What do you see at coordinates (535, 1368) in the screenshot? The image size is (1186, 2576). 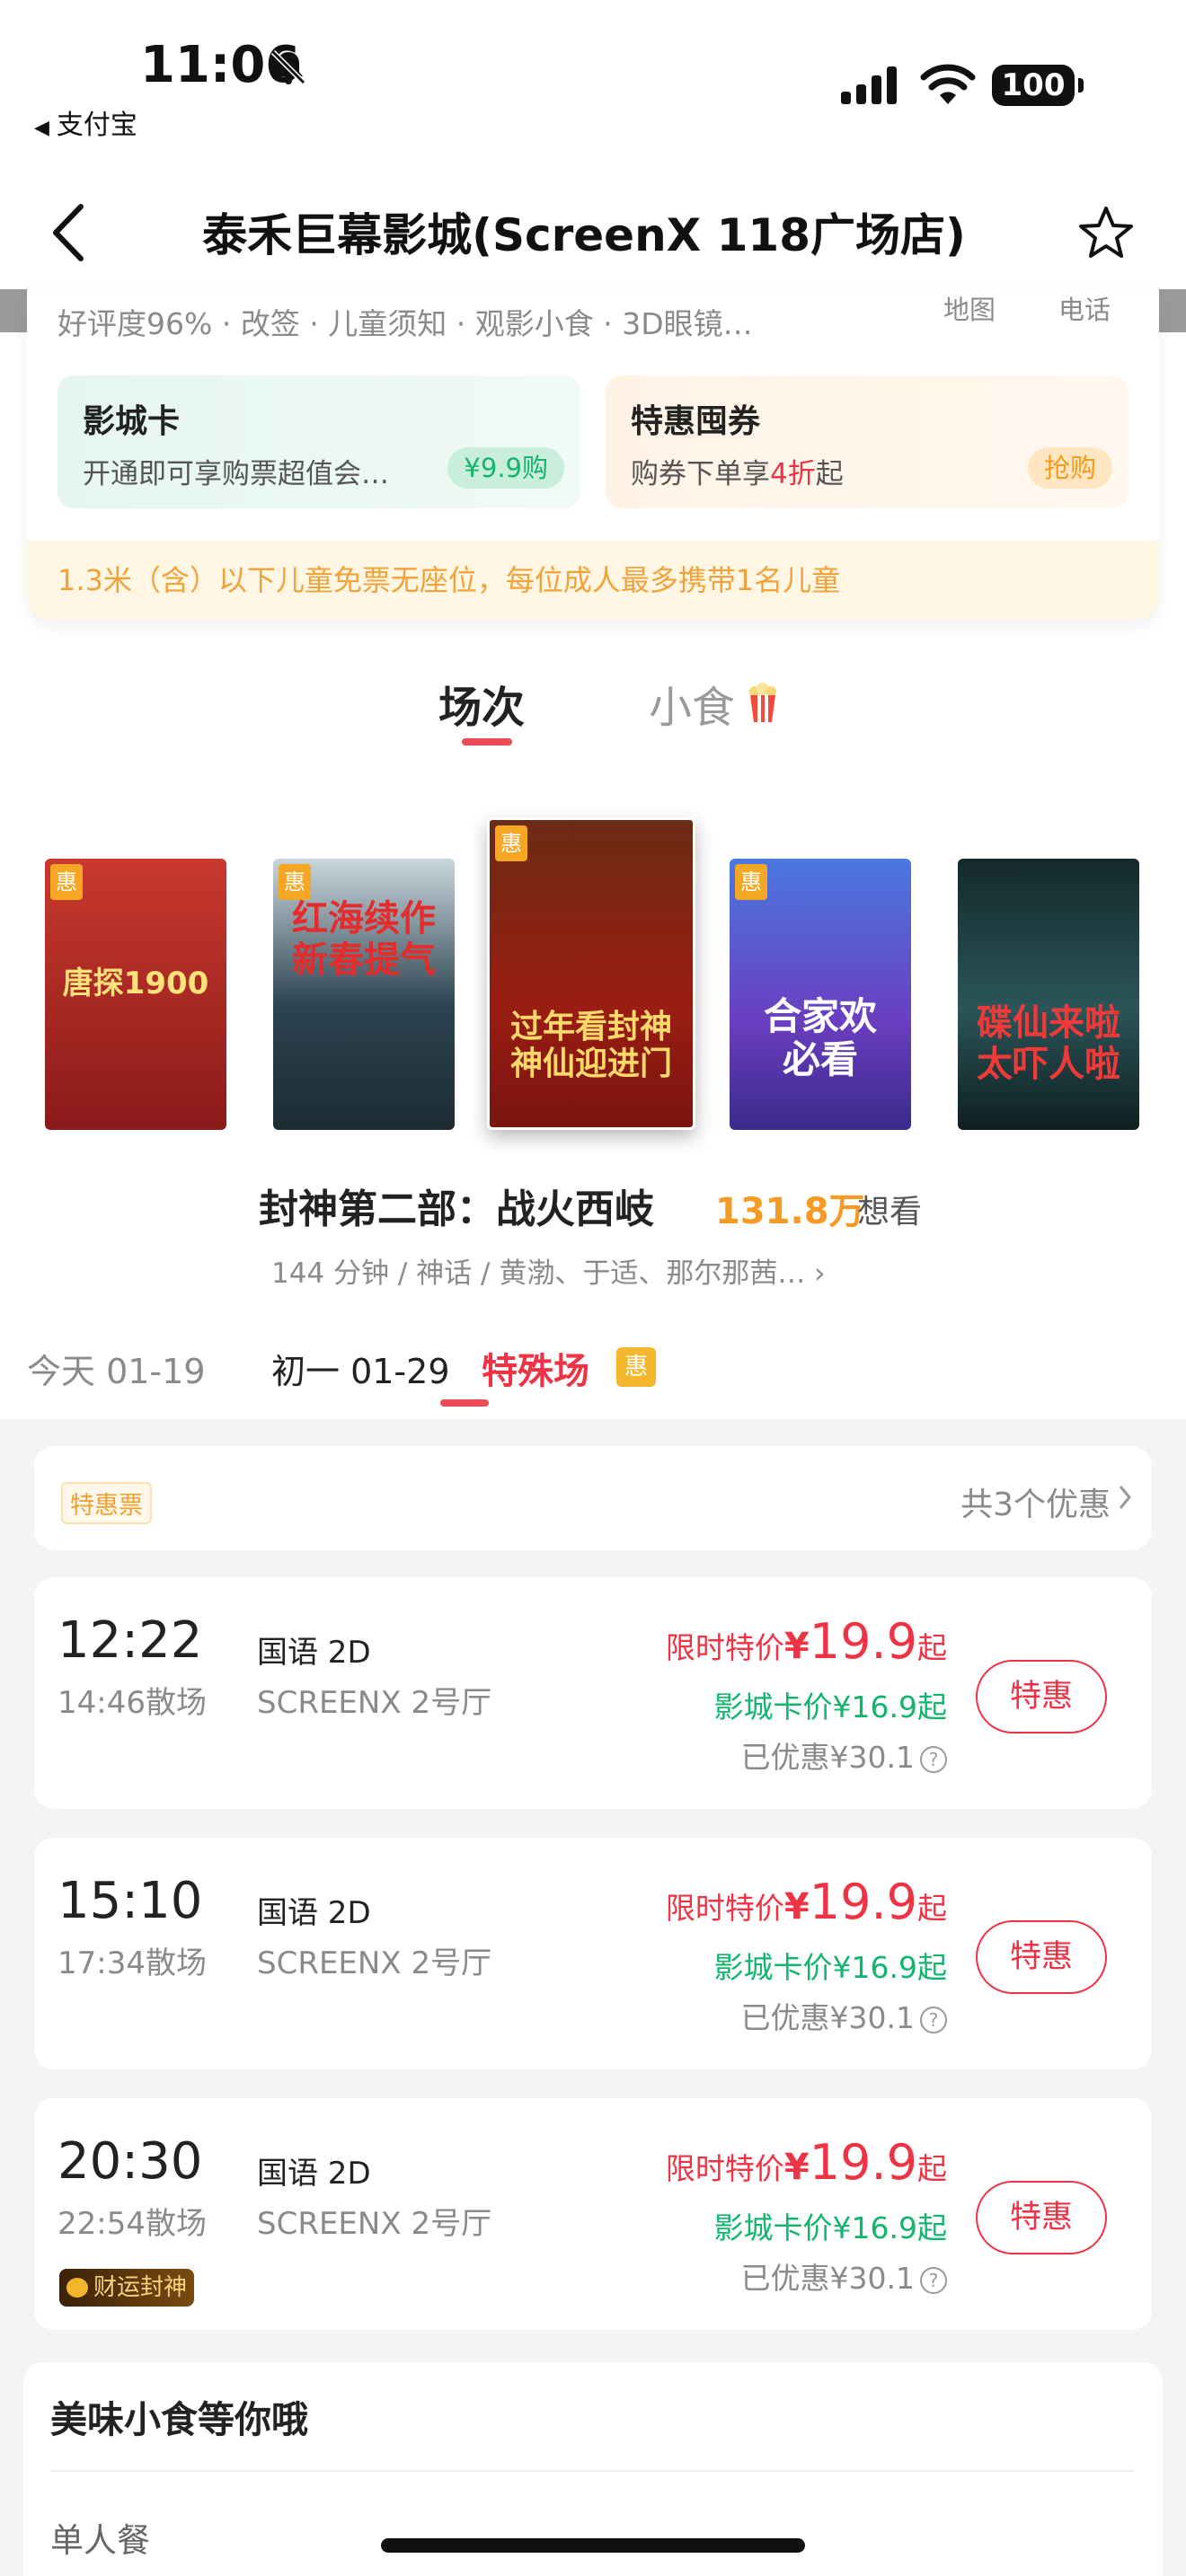 I see `special-session-label: 特殊场` at bounding box center [535, 1368].